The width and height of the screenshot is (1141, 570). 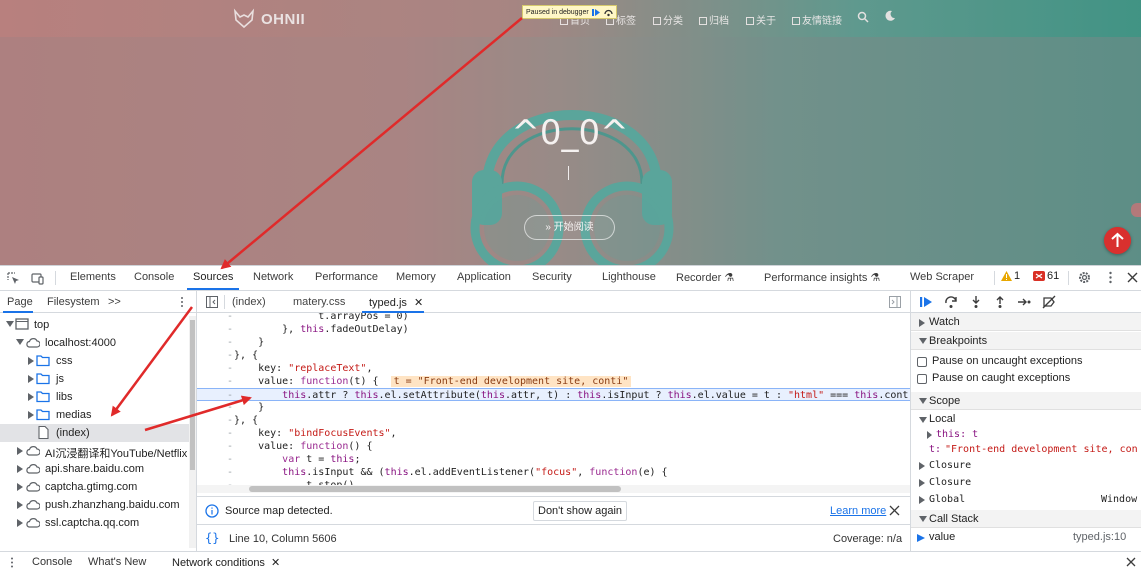 What do you see at coordinates (1136, 210) in the screenshot?
I see `side-float-icon` at bounding box center [1136, 210].